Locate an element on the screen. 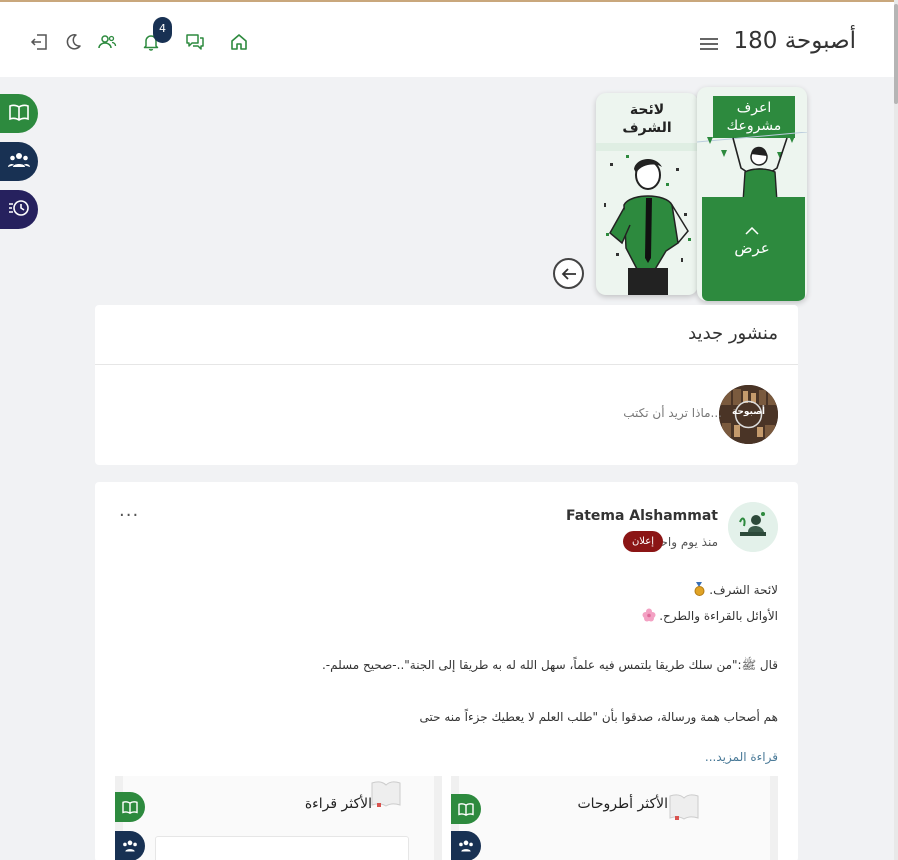 The image size is (898, 860). side-library-button is located at coordinates (19, 113).